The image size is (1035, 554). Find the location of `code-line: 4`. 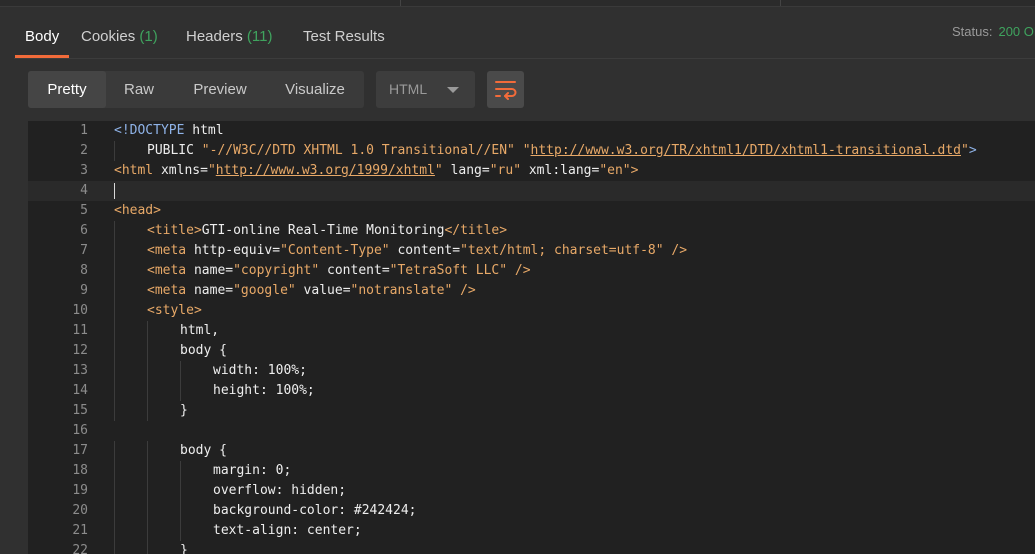

code-line: 4 is located at coordinates (531, 191).